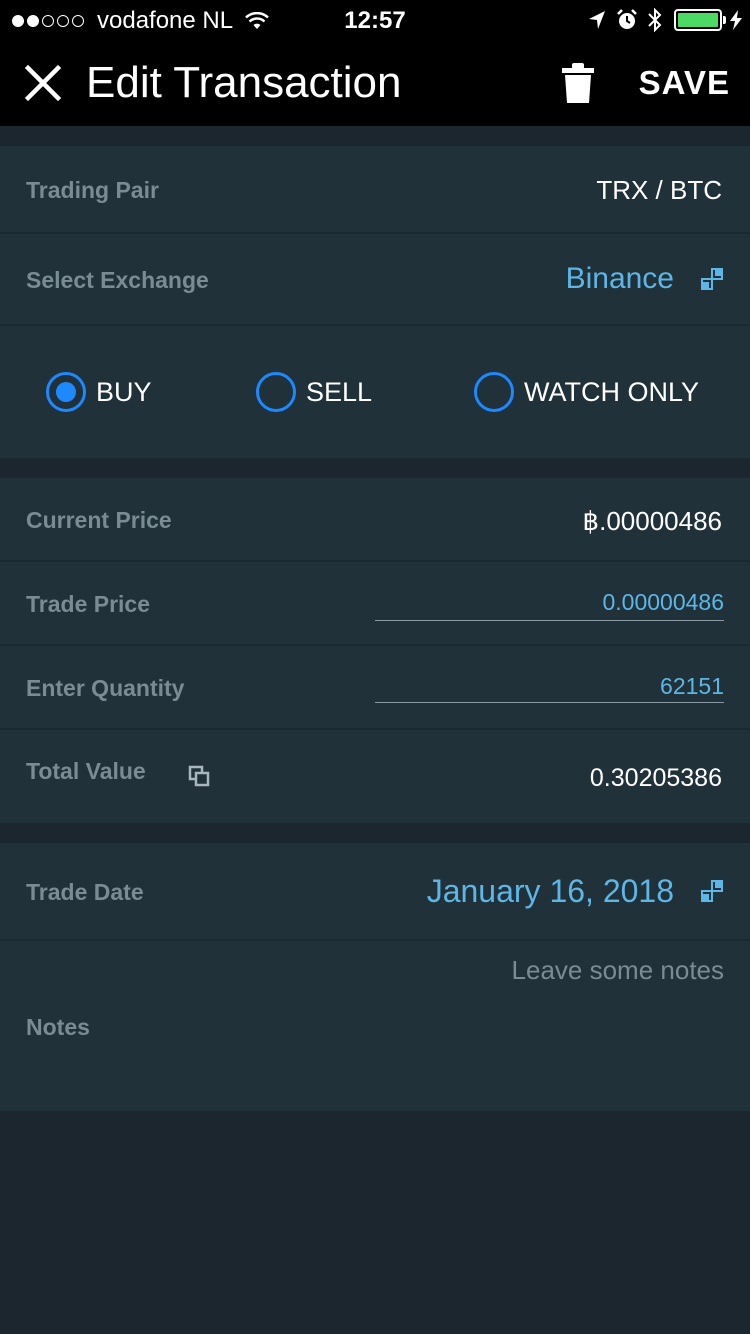  Describe the element at coordinates (611, 391) in the screenshot. I see `radio-watch-only-label: WATCH ONLY` at that location.